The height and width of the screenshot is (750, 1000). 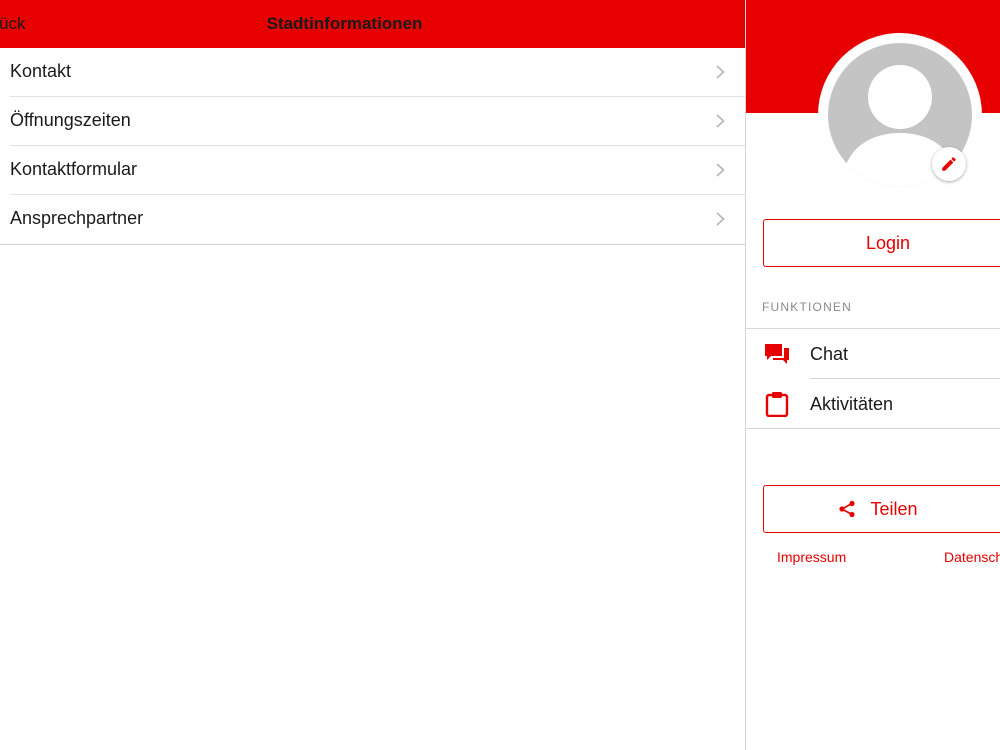 I want to click on pencil-icon, so click(x=949, y=164).